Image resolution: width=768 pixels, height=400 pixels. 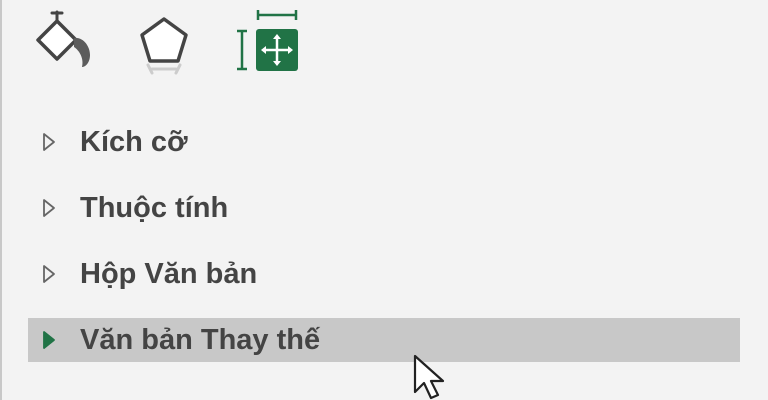 I want to click on tab-size-properties, so click(x=268, y=43).